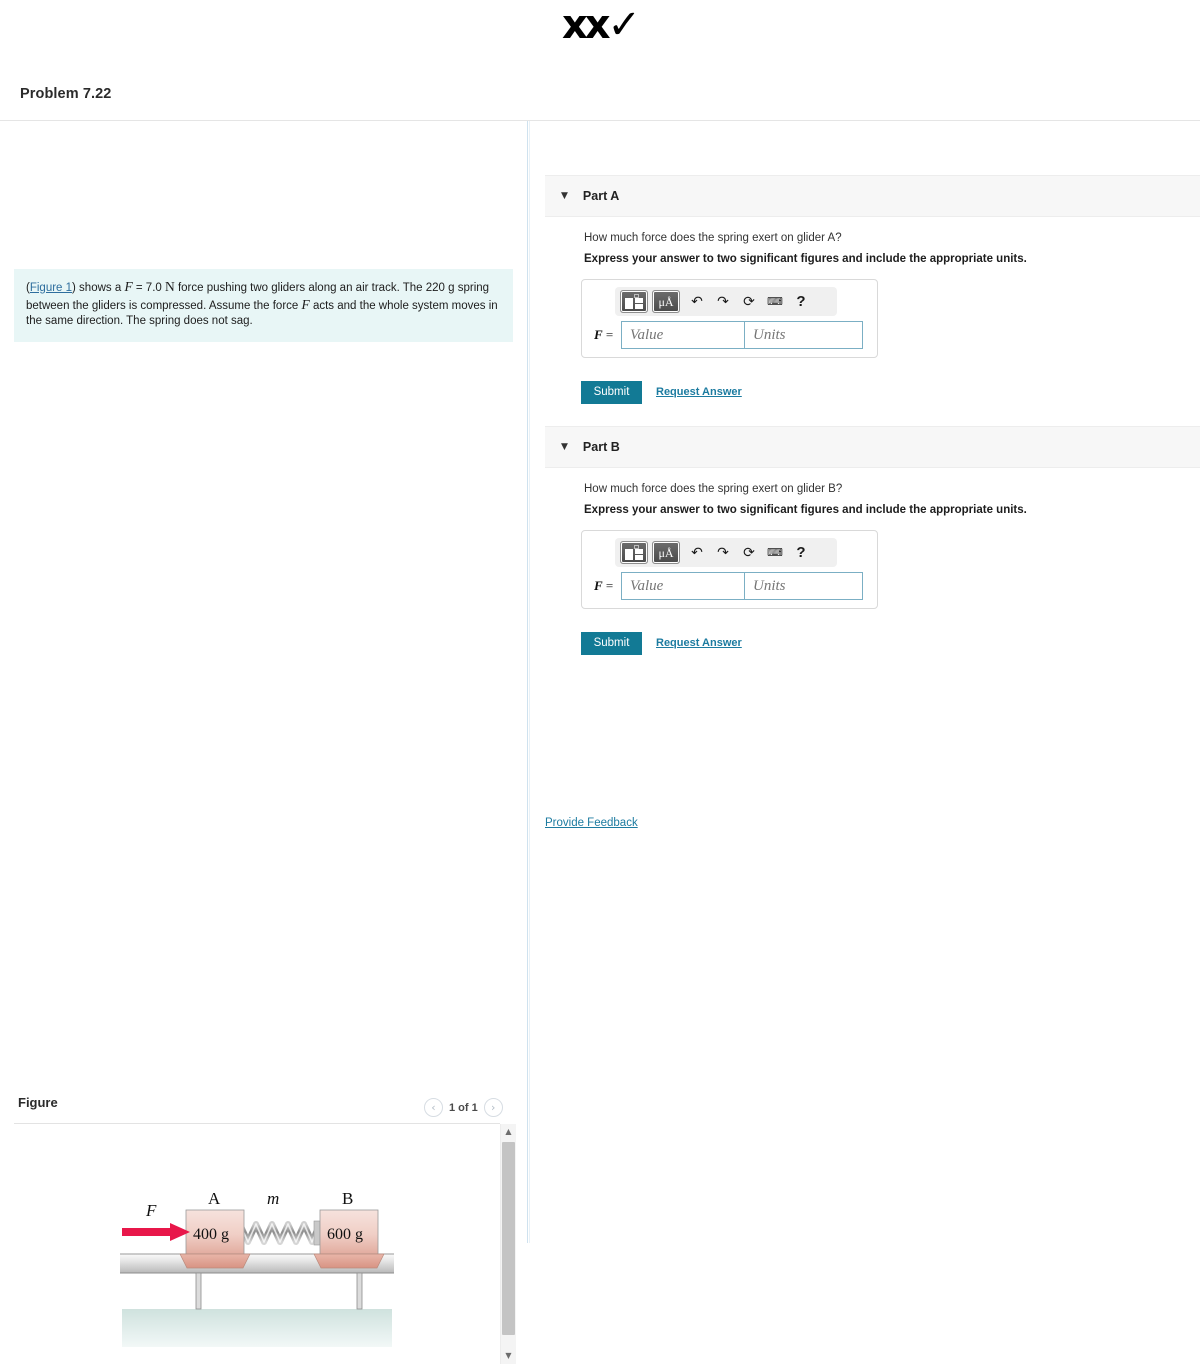 This screenshot has height=1364, width=1200. What do you see at coordinates (872, 196) in the screenshot?
I see `part-header-a: ▼ Part A` at bounding box center [872, 196].